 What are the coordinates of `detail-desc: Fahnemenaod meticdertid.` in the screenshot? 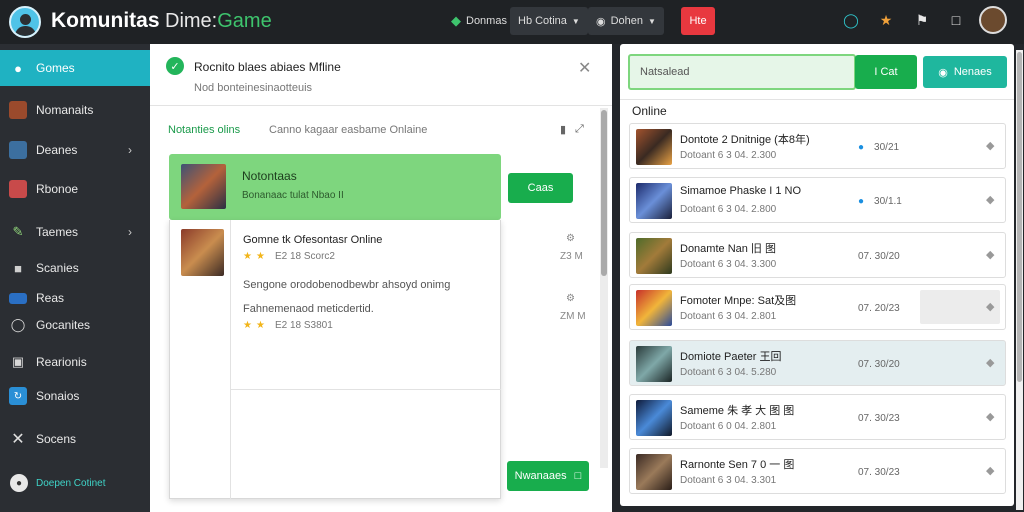 It's located at (308, 309).